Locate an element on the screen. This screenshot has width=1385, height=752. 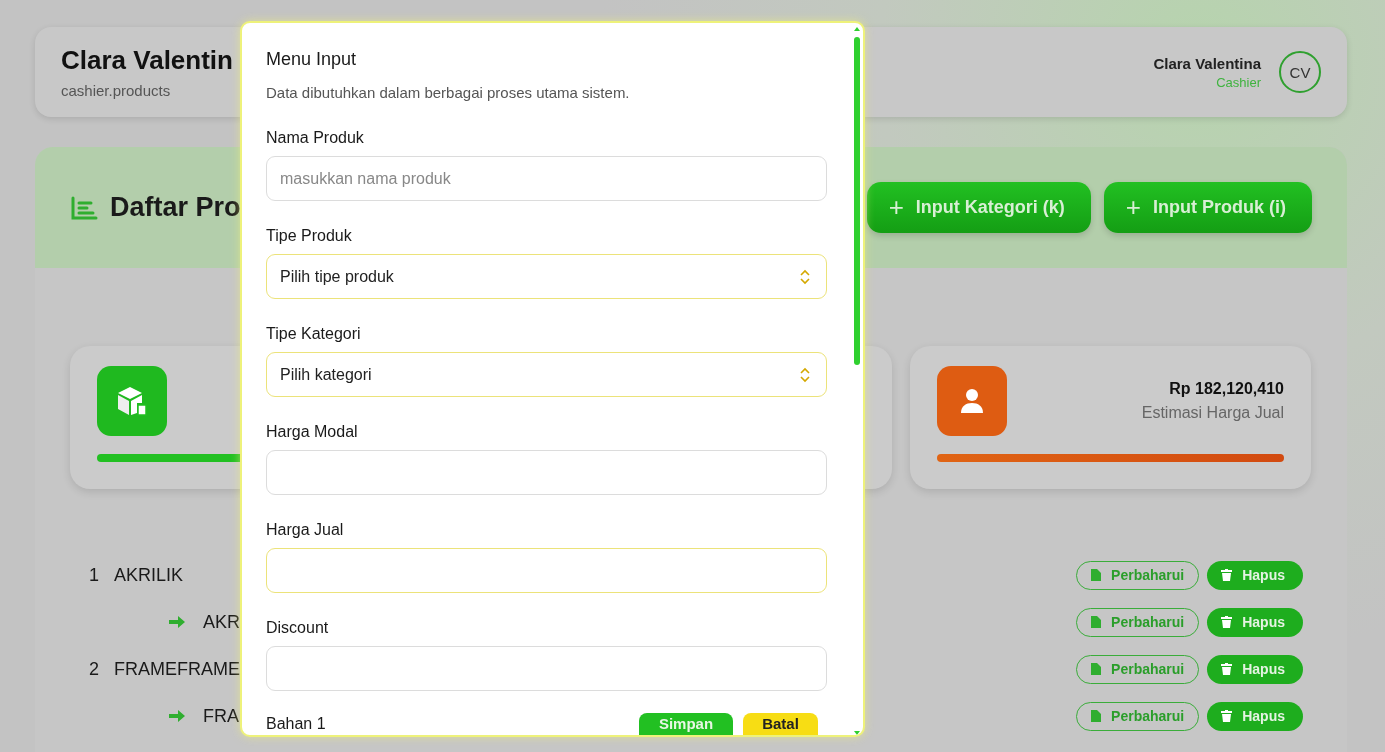
dialog-title: Menu Input is located at coordinates (312, 59).